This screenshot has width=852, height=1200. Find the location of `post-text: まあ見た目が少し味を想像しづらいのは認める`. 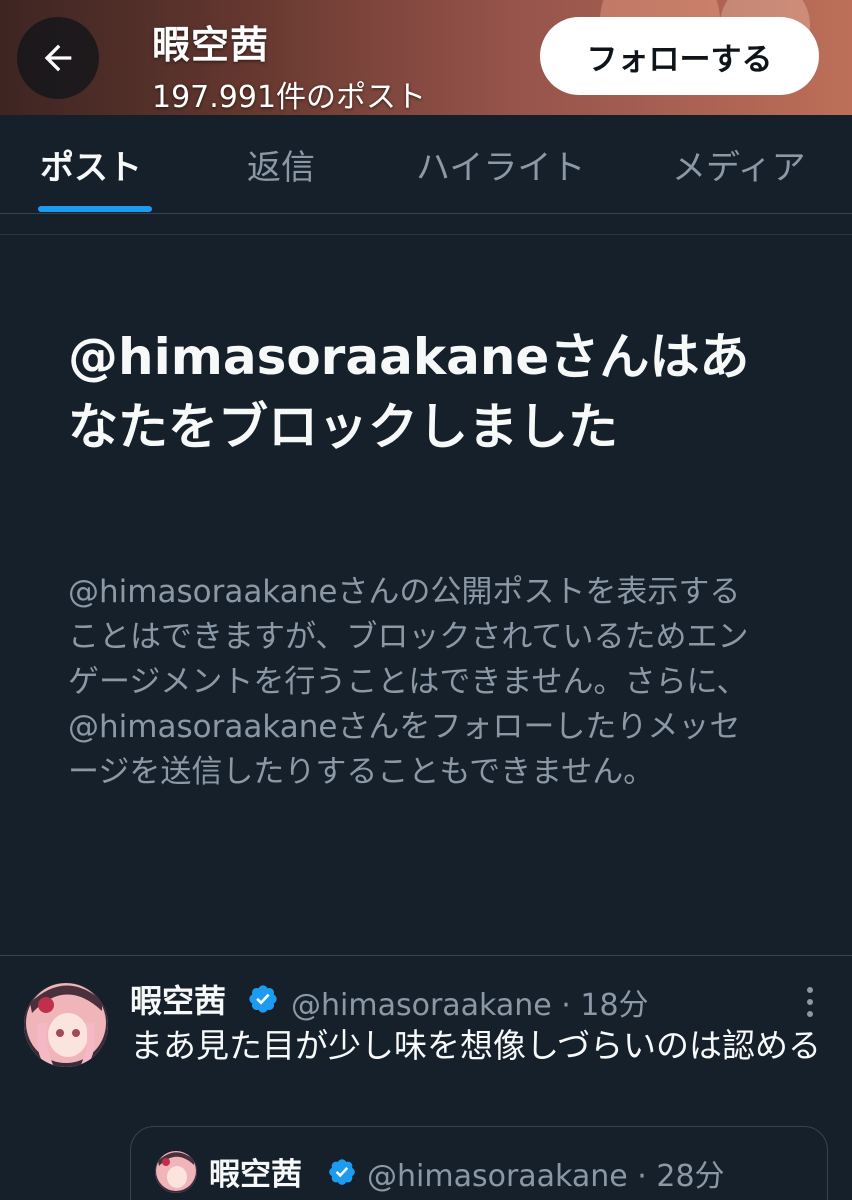

post-text: まあ見た目が少し味を想像しづらいのは認める is located at coordinates (476, 1045).